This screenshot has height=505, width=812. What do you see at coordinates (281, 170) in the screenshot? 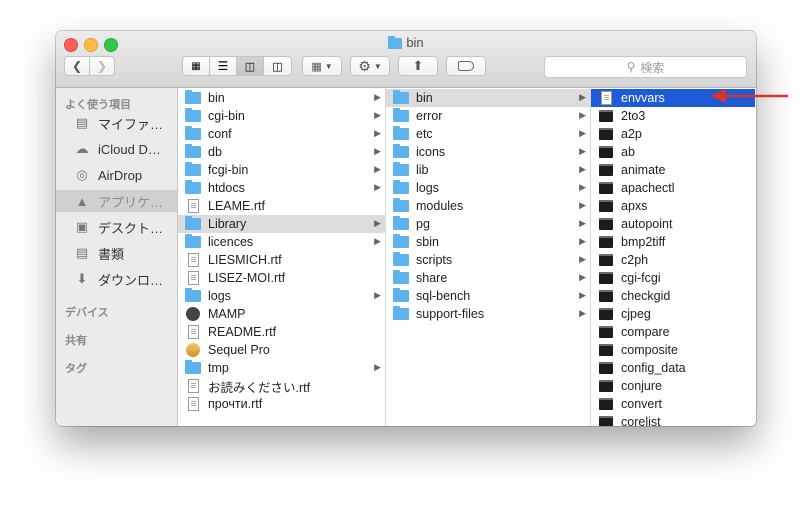
I see `file-row: fcgi-bin ▶` at bounding box center [281, 170].